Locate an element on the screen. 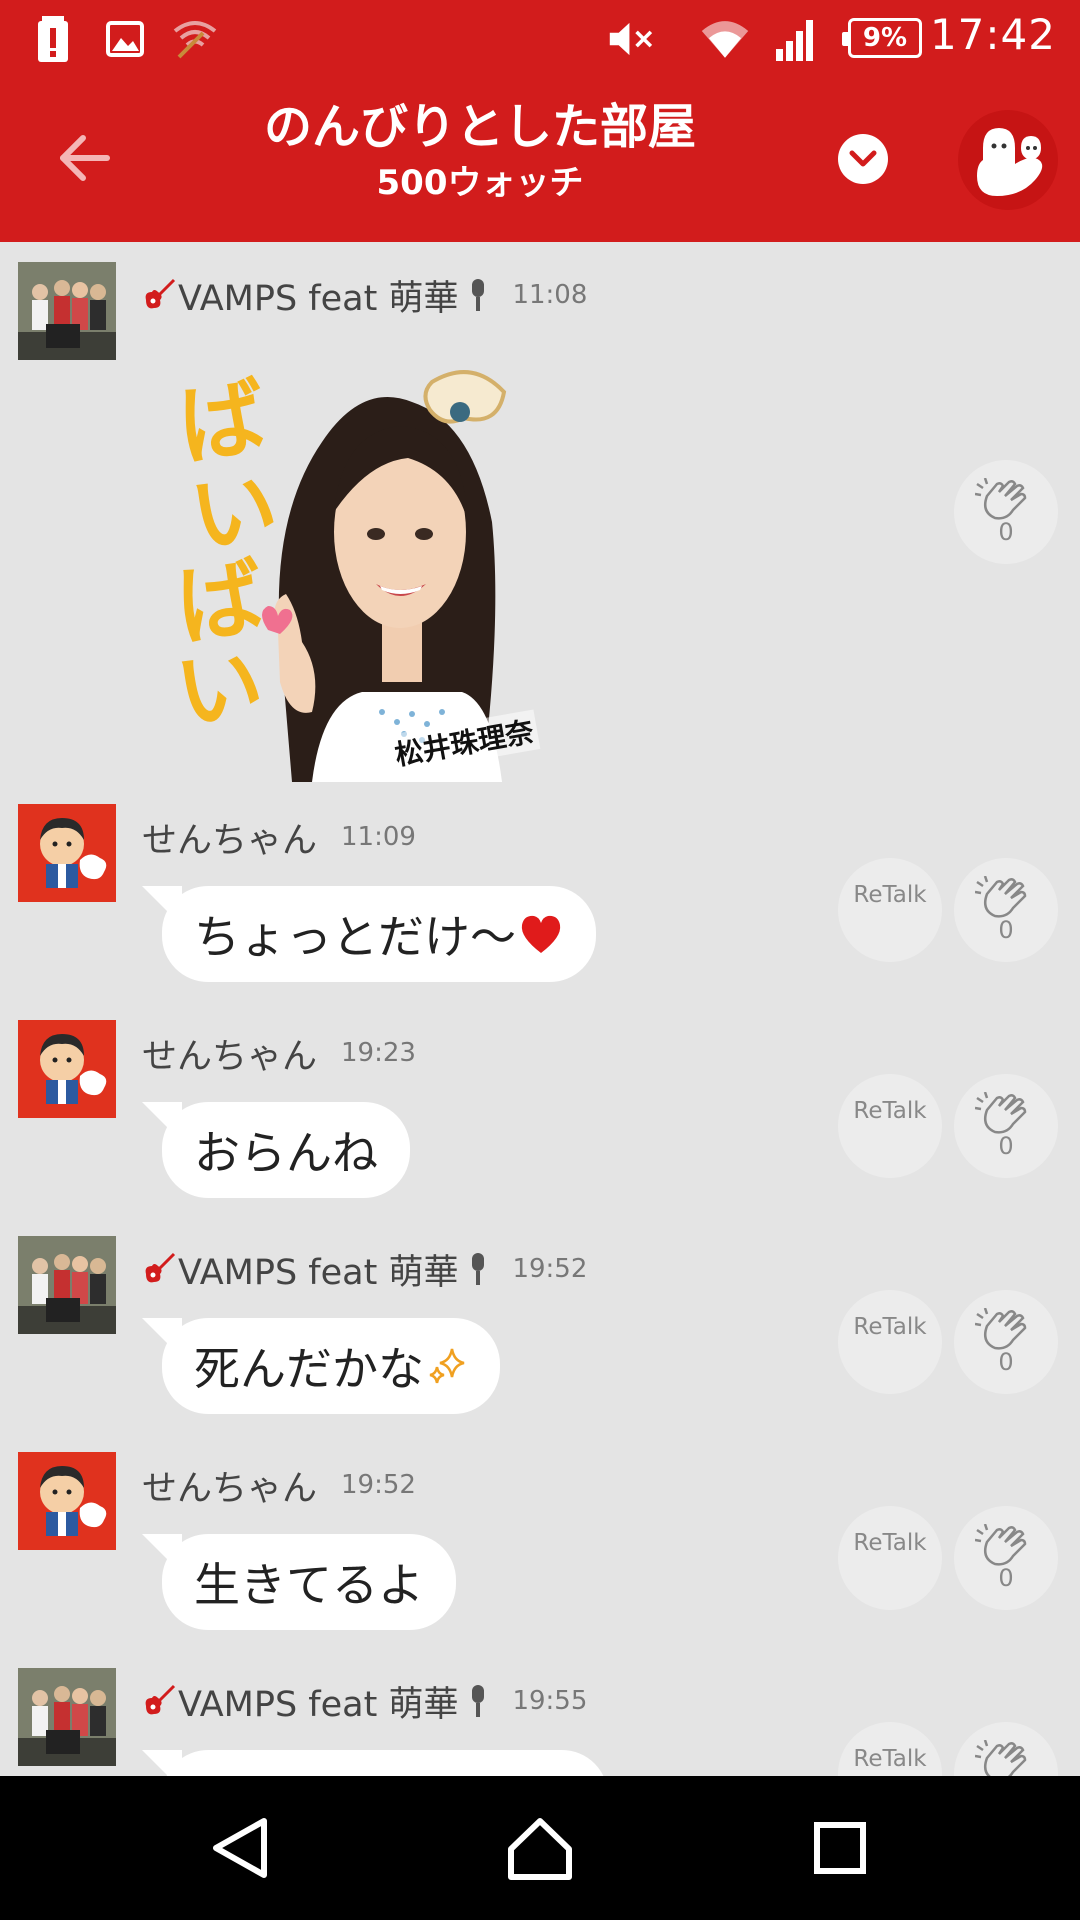 This screenshot has height=1920, width=1080. message-time: 11:08 is located at coordinates (550, 295).